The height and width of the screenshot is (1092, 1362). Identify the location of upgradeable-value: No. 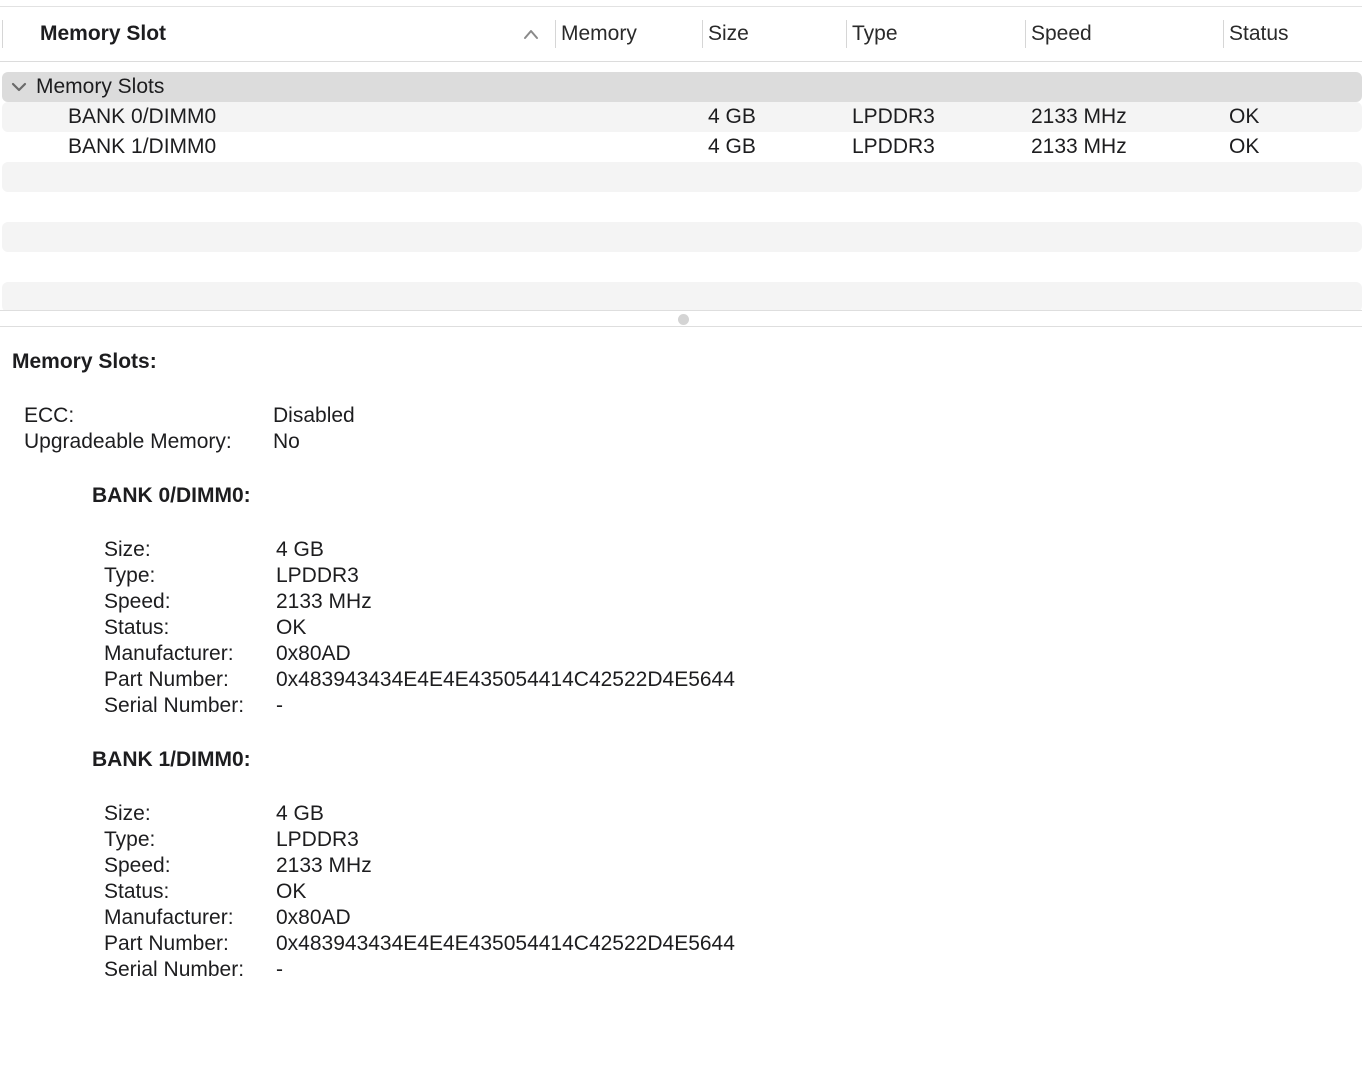
(286, 441).